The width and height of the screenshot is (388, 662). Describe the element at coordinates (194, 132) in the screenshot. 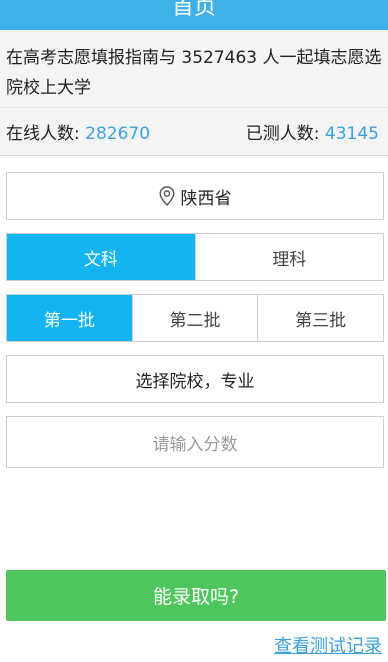

I see `stats-bar: 在线人数: 282670 已测人数: 43145` at that location.